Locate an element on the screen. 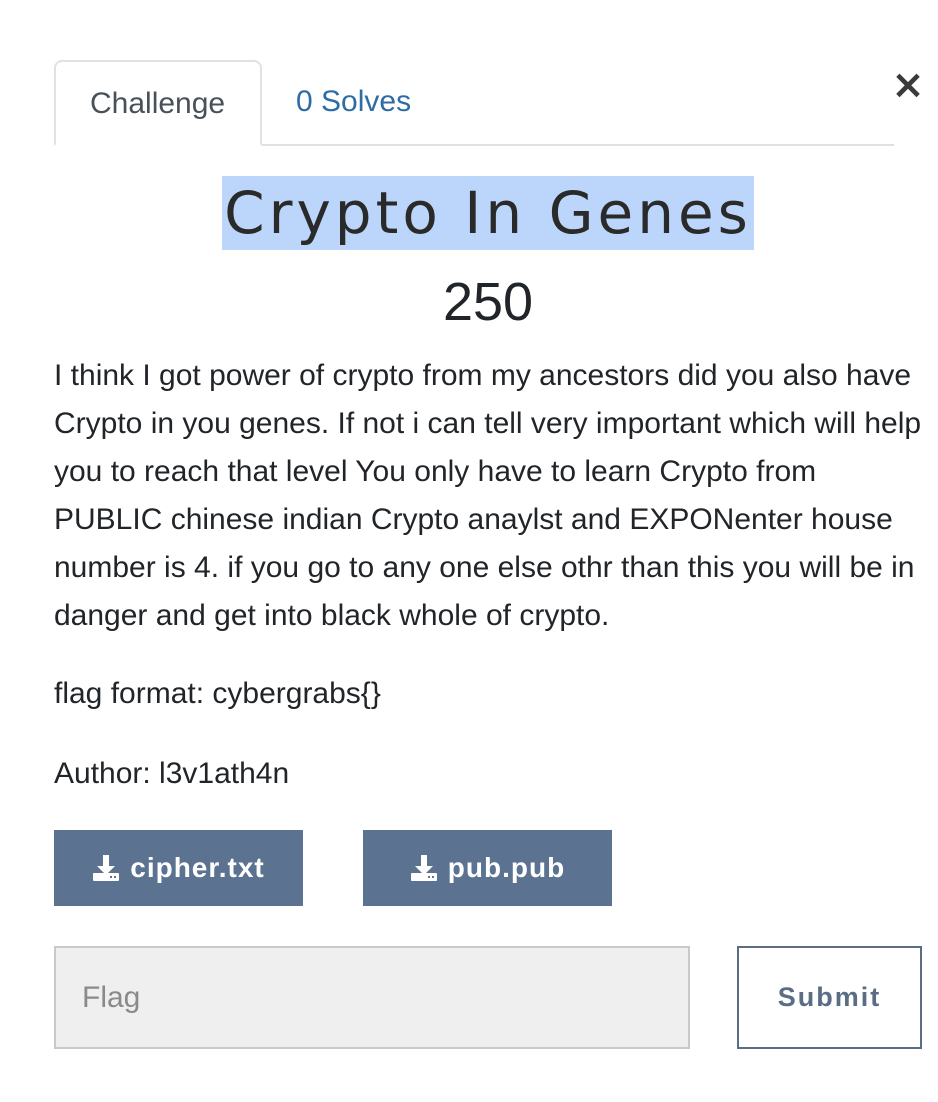 The height and width of the screenshot is (1102, 938). tab-challenge: Challenge is located at coordinates (158, 103).